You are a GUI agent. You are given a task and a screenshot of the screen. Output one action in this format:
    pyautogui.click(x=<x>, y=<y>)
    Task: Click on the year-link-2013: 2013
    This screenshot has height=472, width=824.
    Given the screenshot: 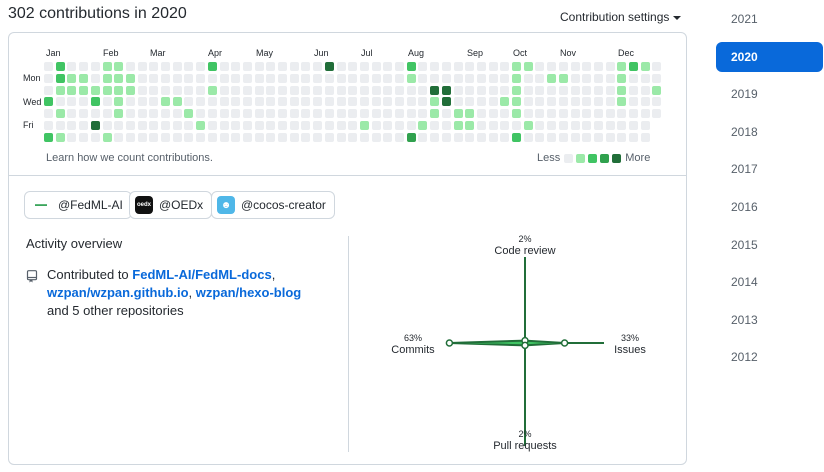 What is the action you would take?
    pyautogui.click(x=769, y=320)
    